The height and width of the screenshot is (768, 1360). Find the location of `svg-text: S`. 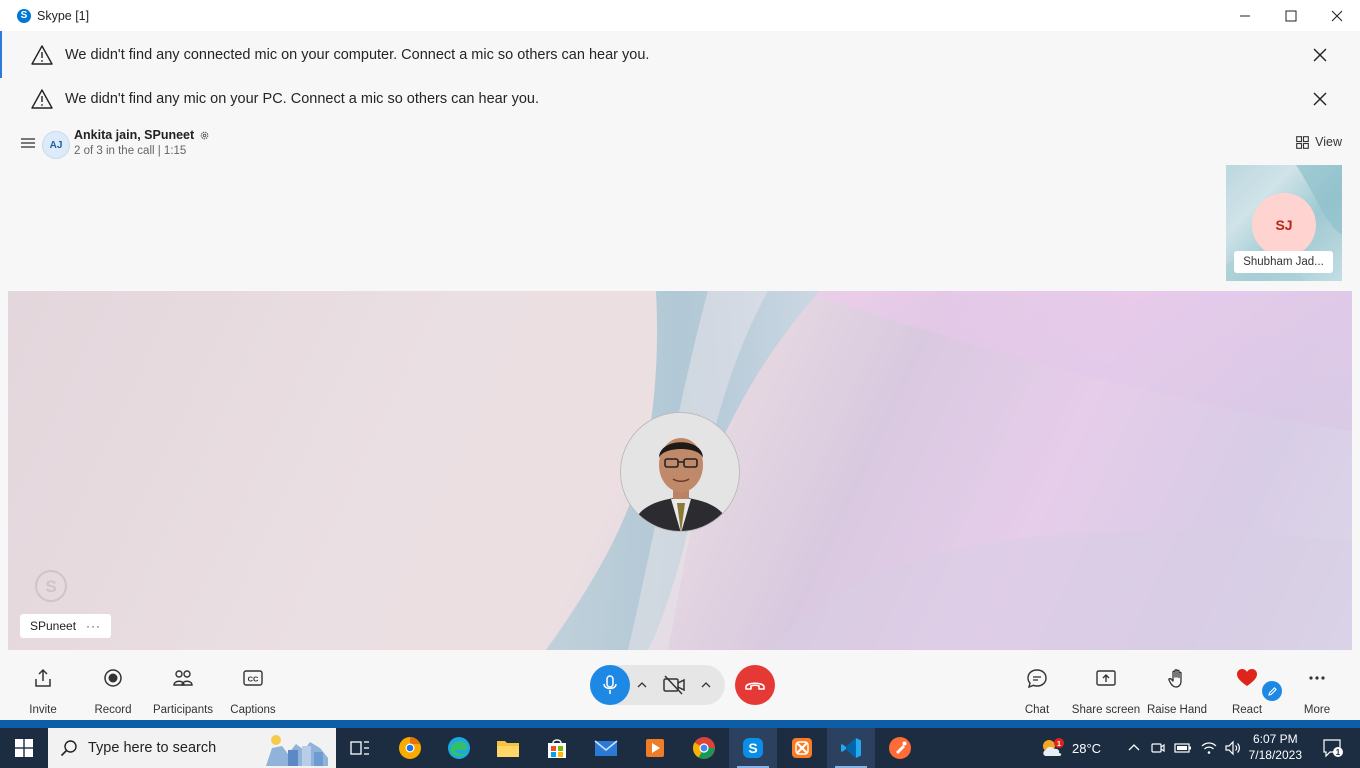

svg-text: S is located at coordinates (752, 748).